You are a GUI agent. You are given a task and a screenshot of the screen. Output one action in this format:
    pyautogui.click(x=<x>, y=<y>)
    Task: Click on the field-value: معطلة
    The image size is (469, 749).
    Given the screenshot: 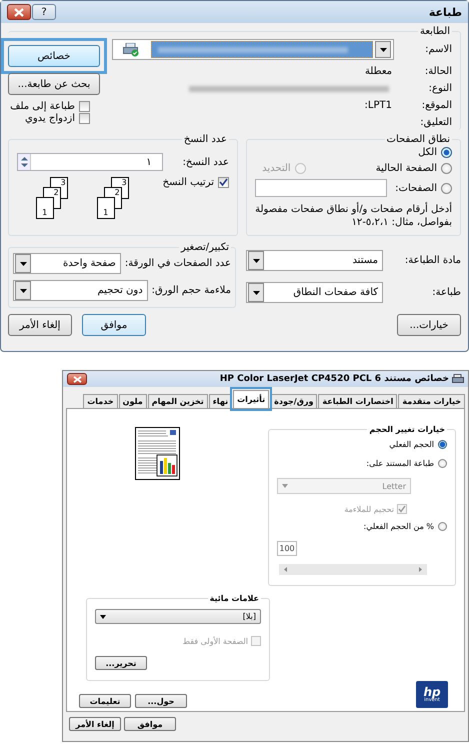 What is the action you would take?
    pyautogui.click(x=378, y=71)
    